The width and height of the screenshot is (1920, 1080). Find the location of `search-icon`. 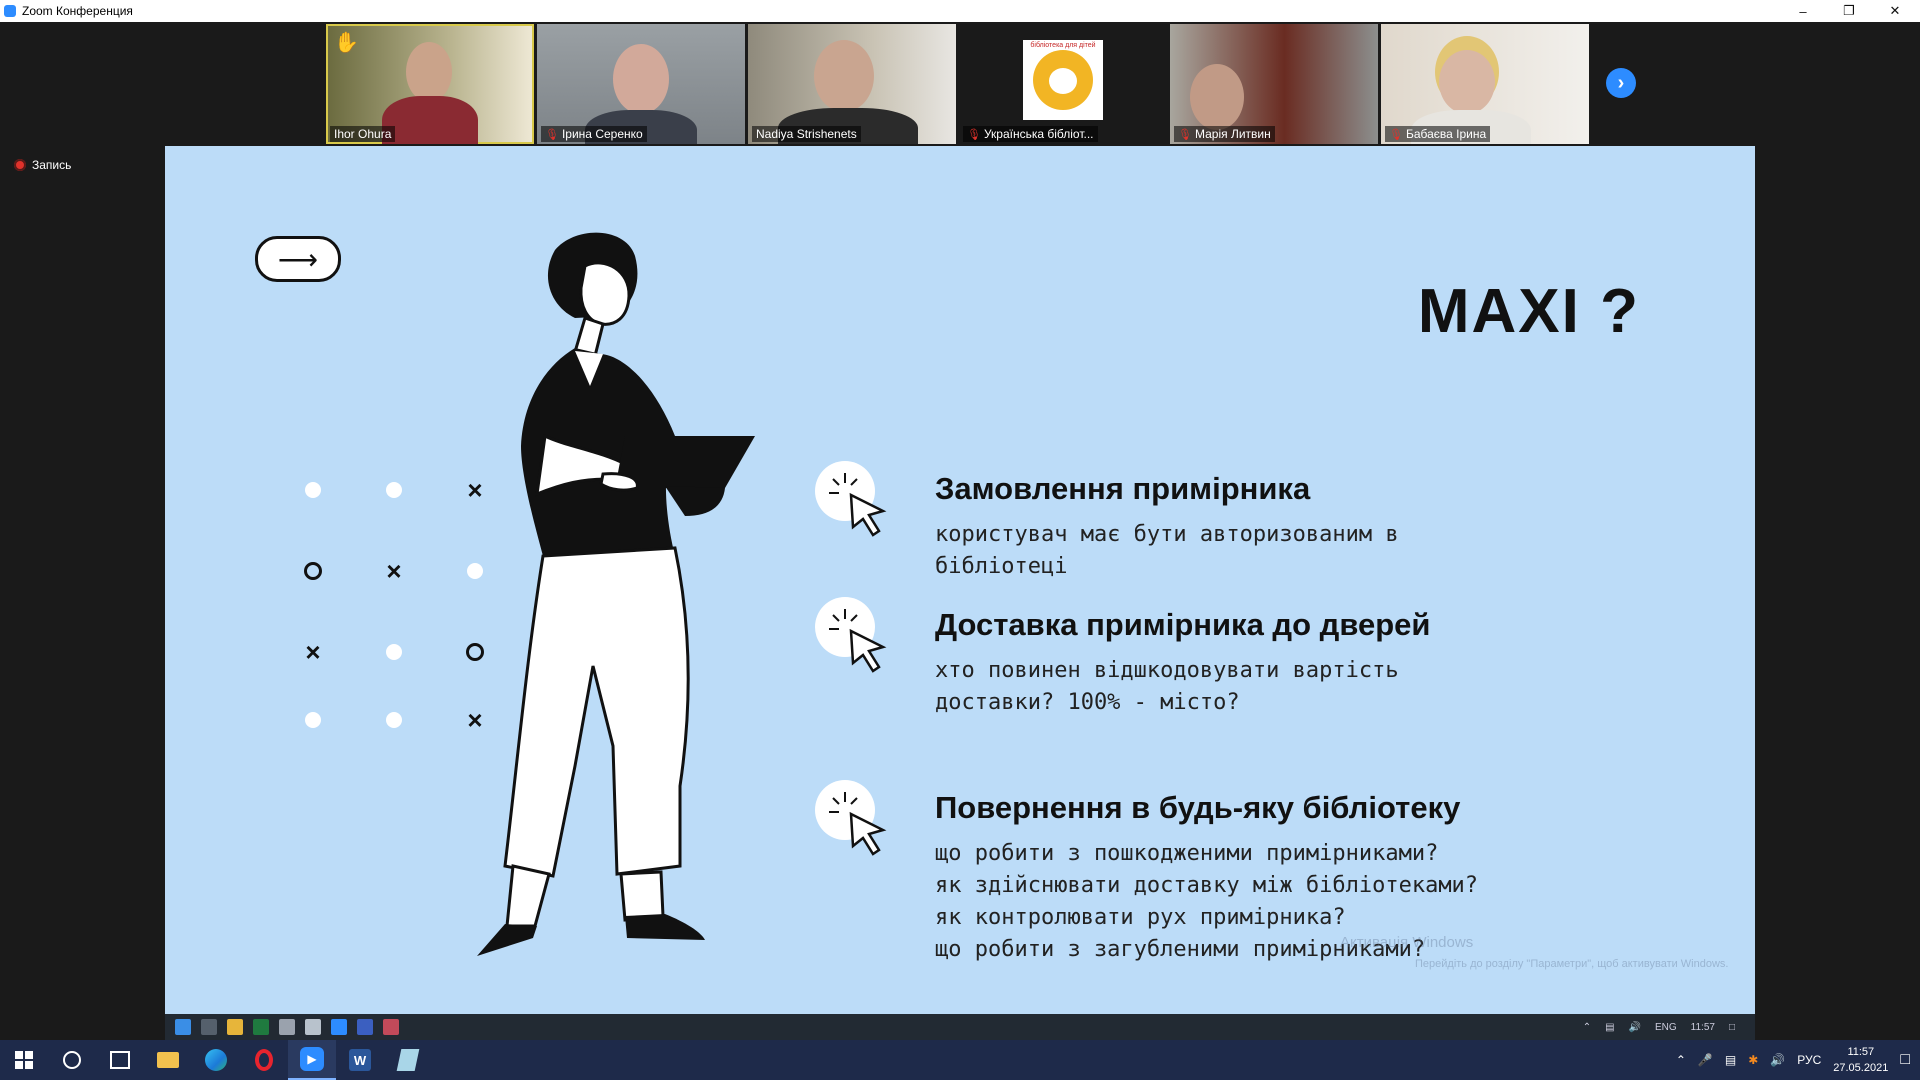

search-icon is located at coordinates (209, 1027).